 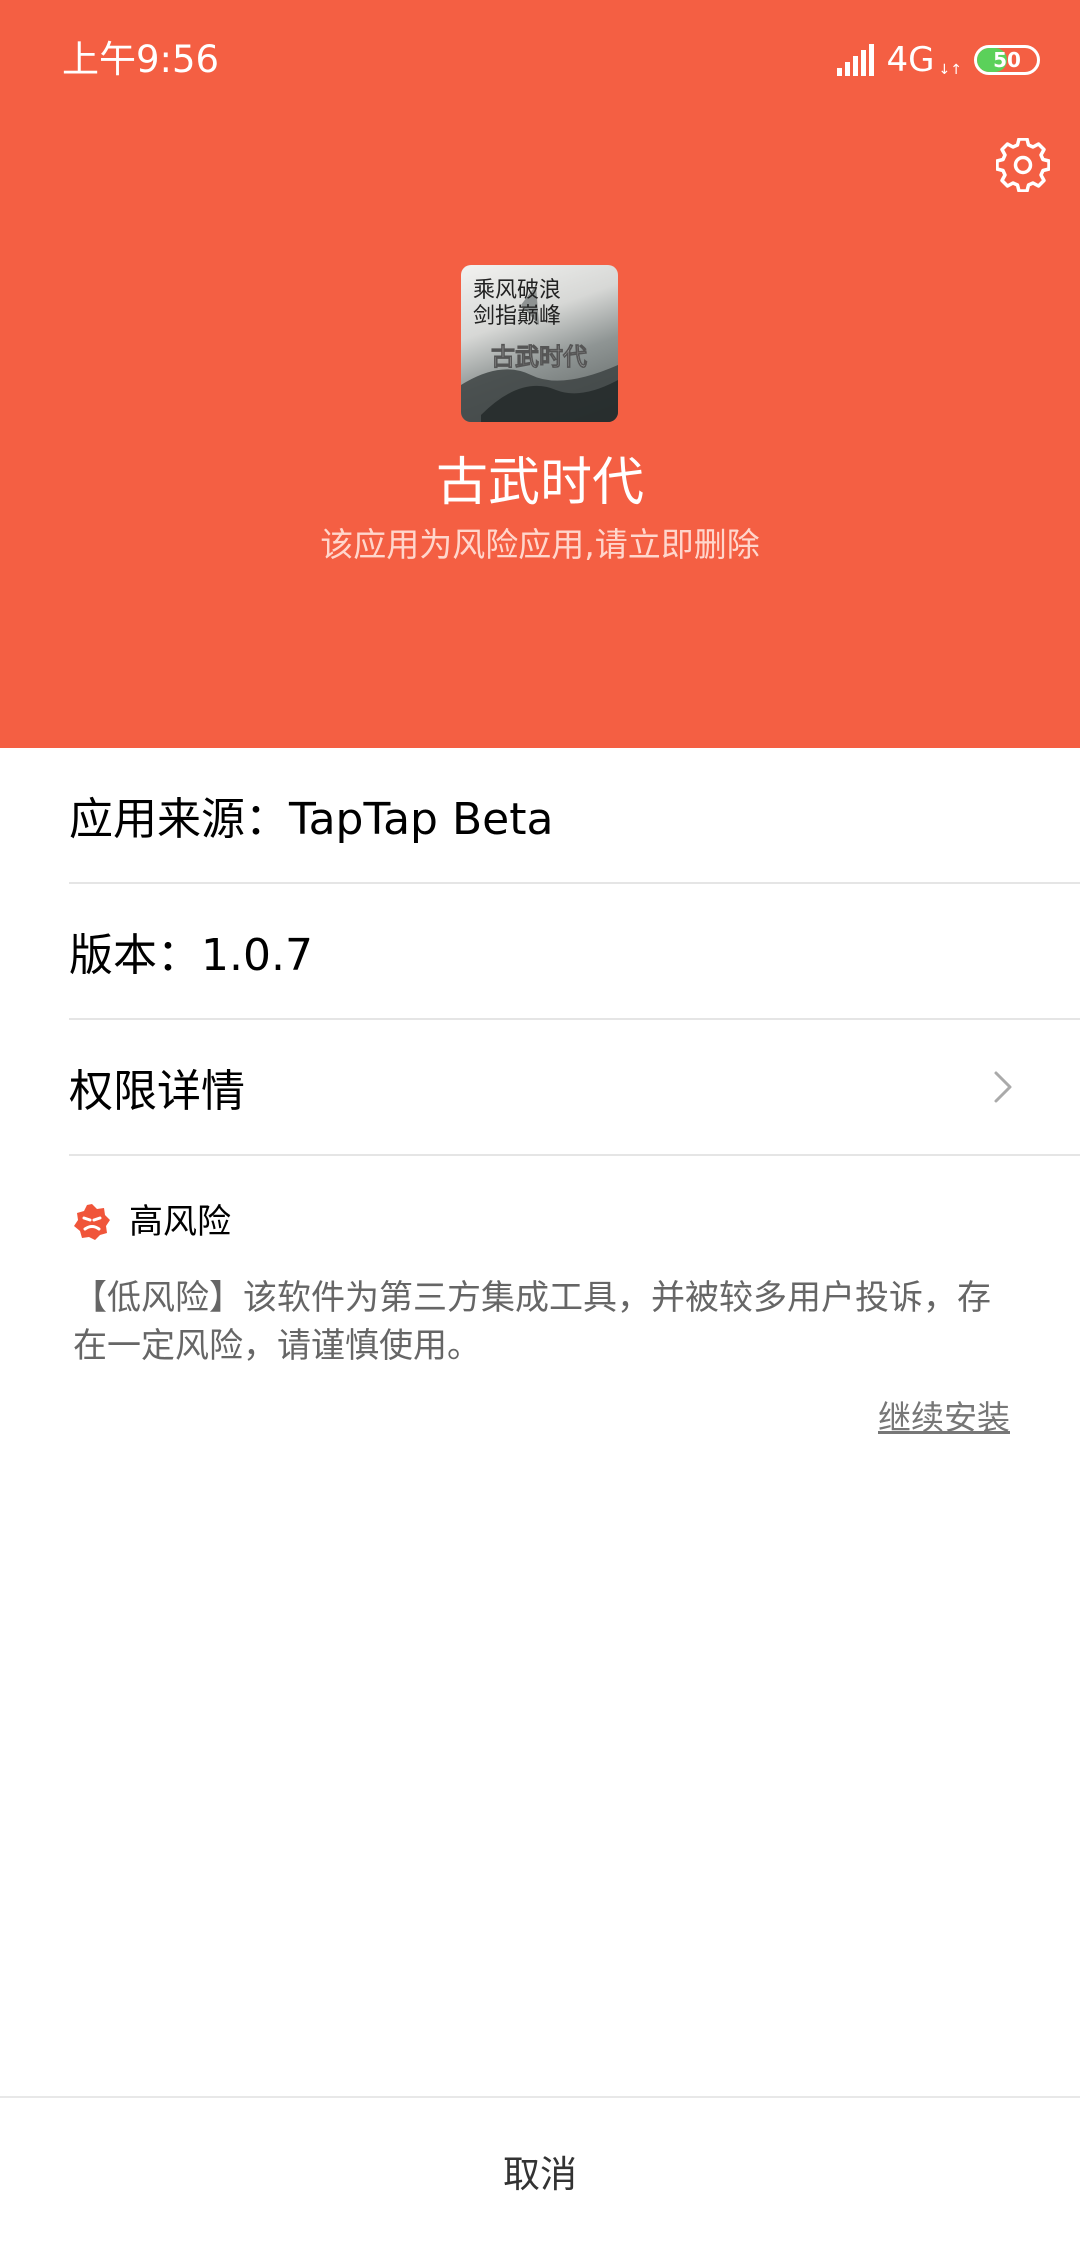 I want to click on chevron-right-icon, so click(x=1003, y=1087).